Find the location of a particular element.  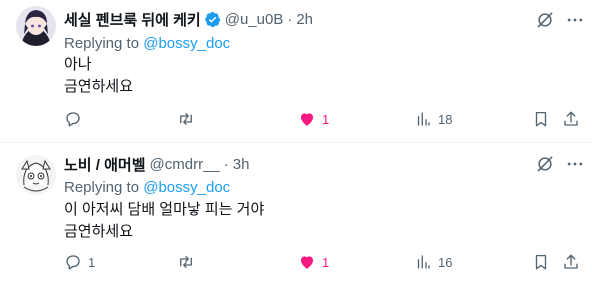

tweet-header: 노비 / 애머벨 @cmdrr__ · 3h is located at coordinates (156, 164).